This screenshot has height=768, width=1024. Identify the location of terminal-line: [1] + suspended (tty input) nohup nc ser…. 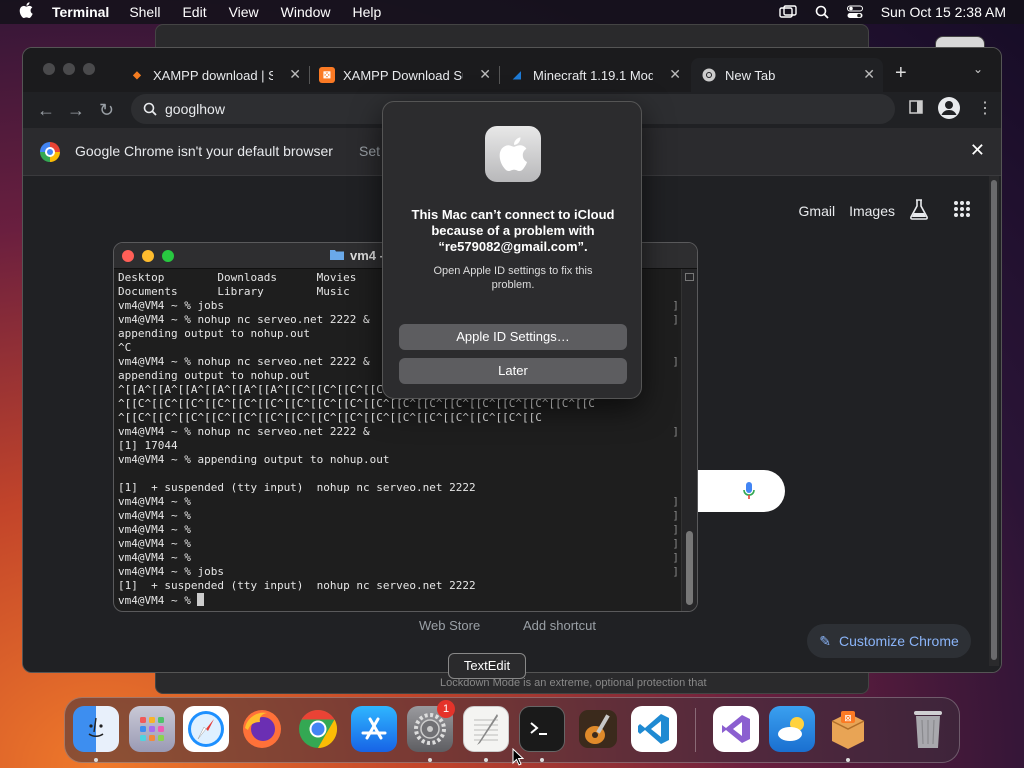
(297, 487).